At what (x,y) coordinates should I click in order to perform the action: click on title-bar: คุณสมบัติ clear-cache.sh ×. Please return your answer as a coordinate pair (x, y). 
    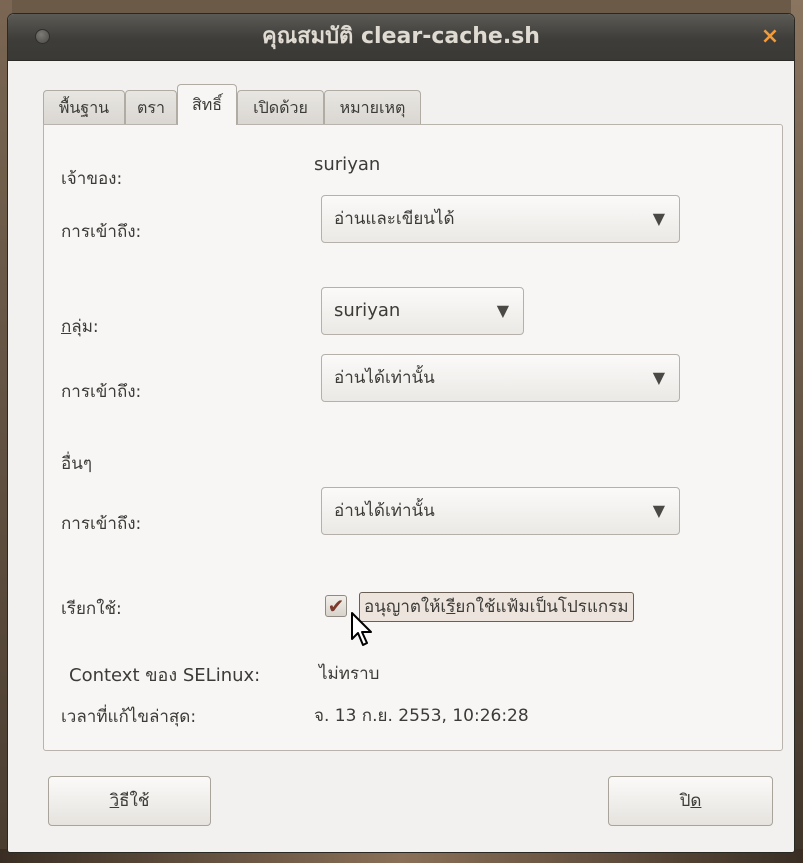
    Looking at the image, I should click on (401, 37).